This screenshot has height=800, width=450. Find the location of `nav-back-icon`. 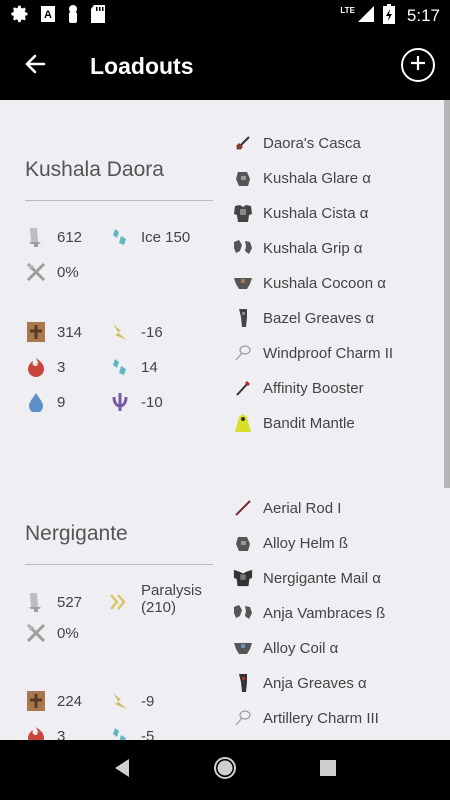

nav-back-icon is located at coordinates (122, 770).